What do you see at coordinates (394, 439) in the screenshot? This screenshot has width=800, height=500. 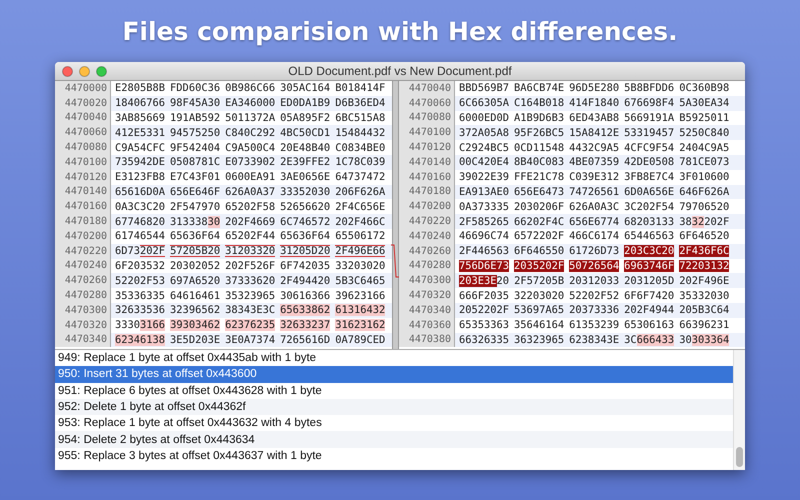 I see `change-item: 954: Delete 2 bytes at offset 0x443634` at bounding box center [394, 439].